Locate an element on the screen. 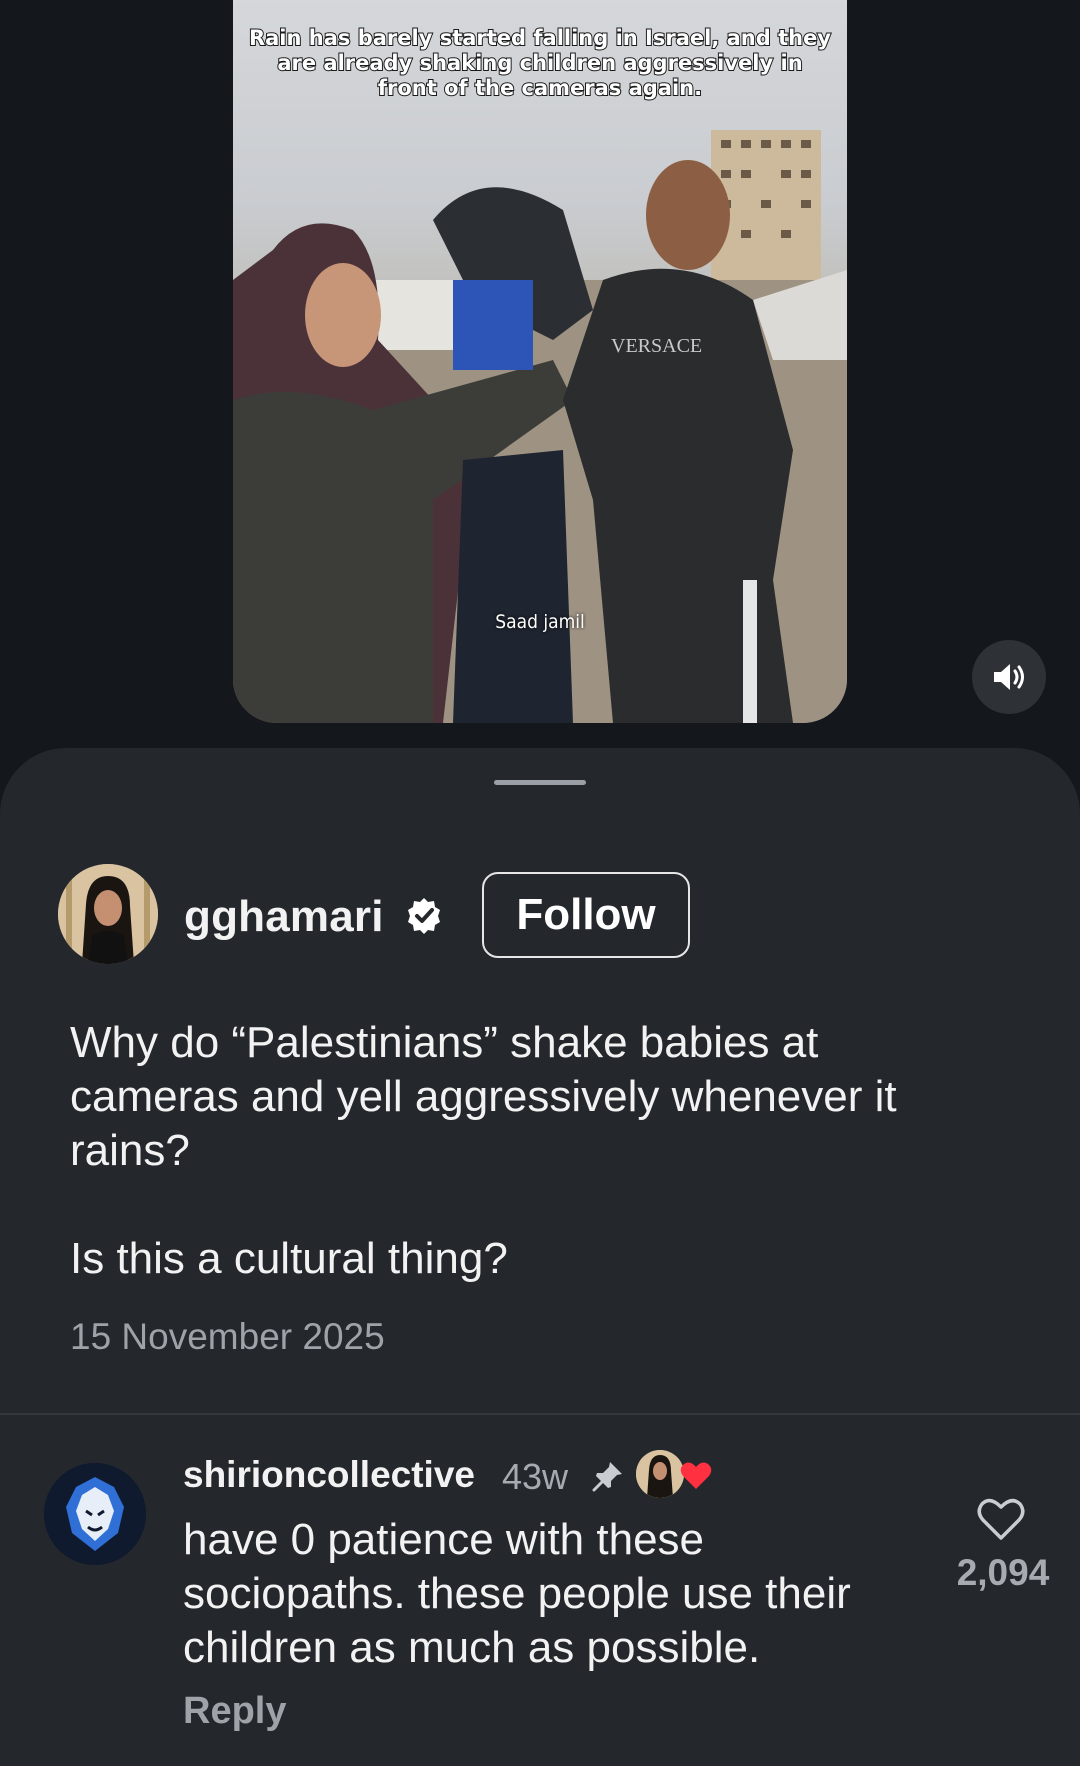  heart-outline-icon is located at coordinates (1001, 1519).